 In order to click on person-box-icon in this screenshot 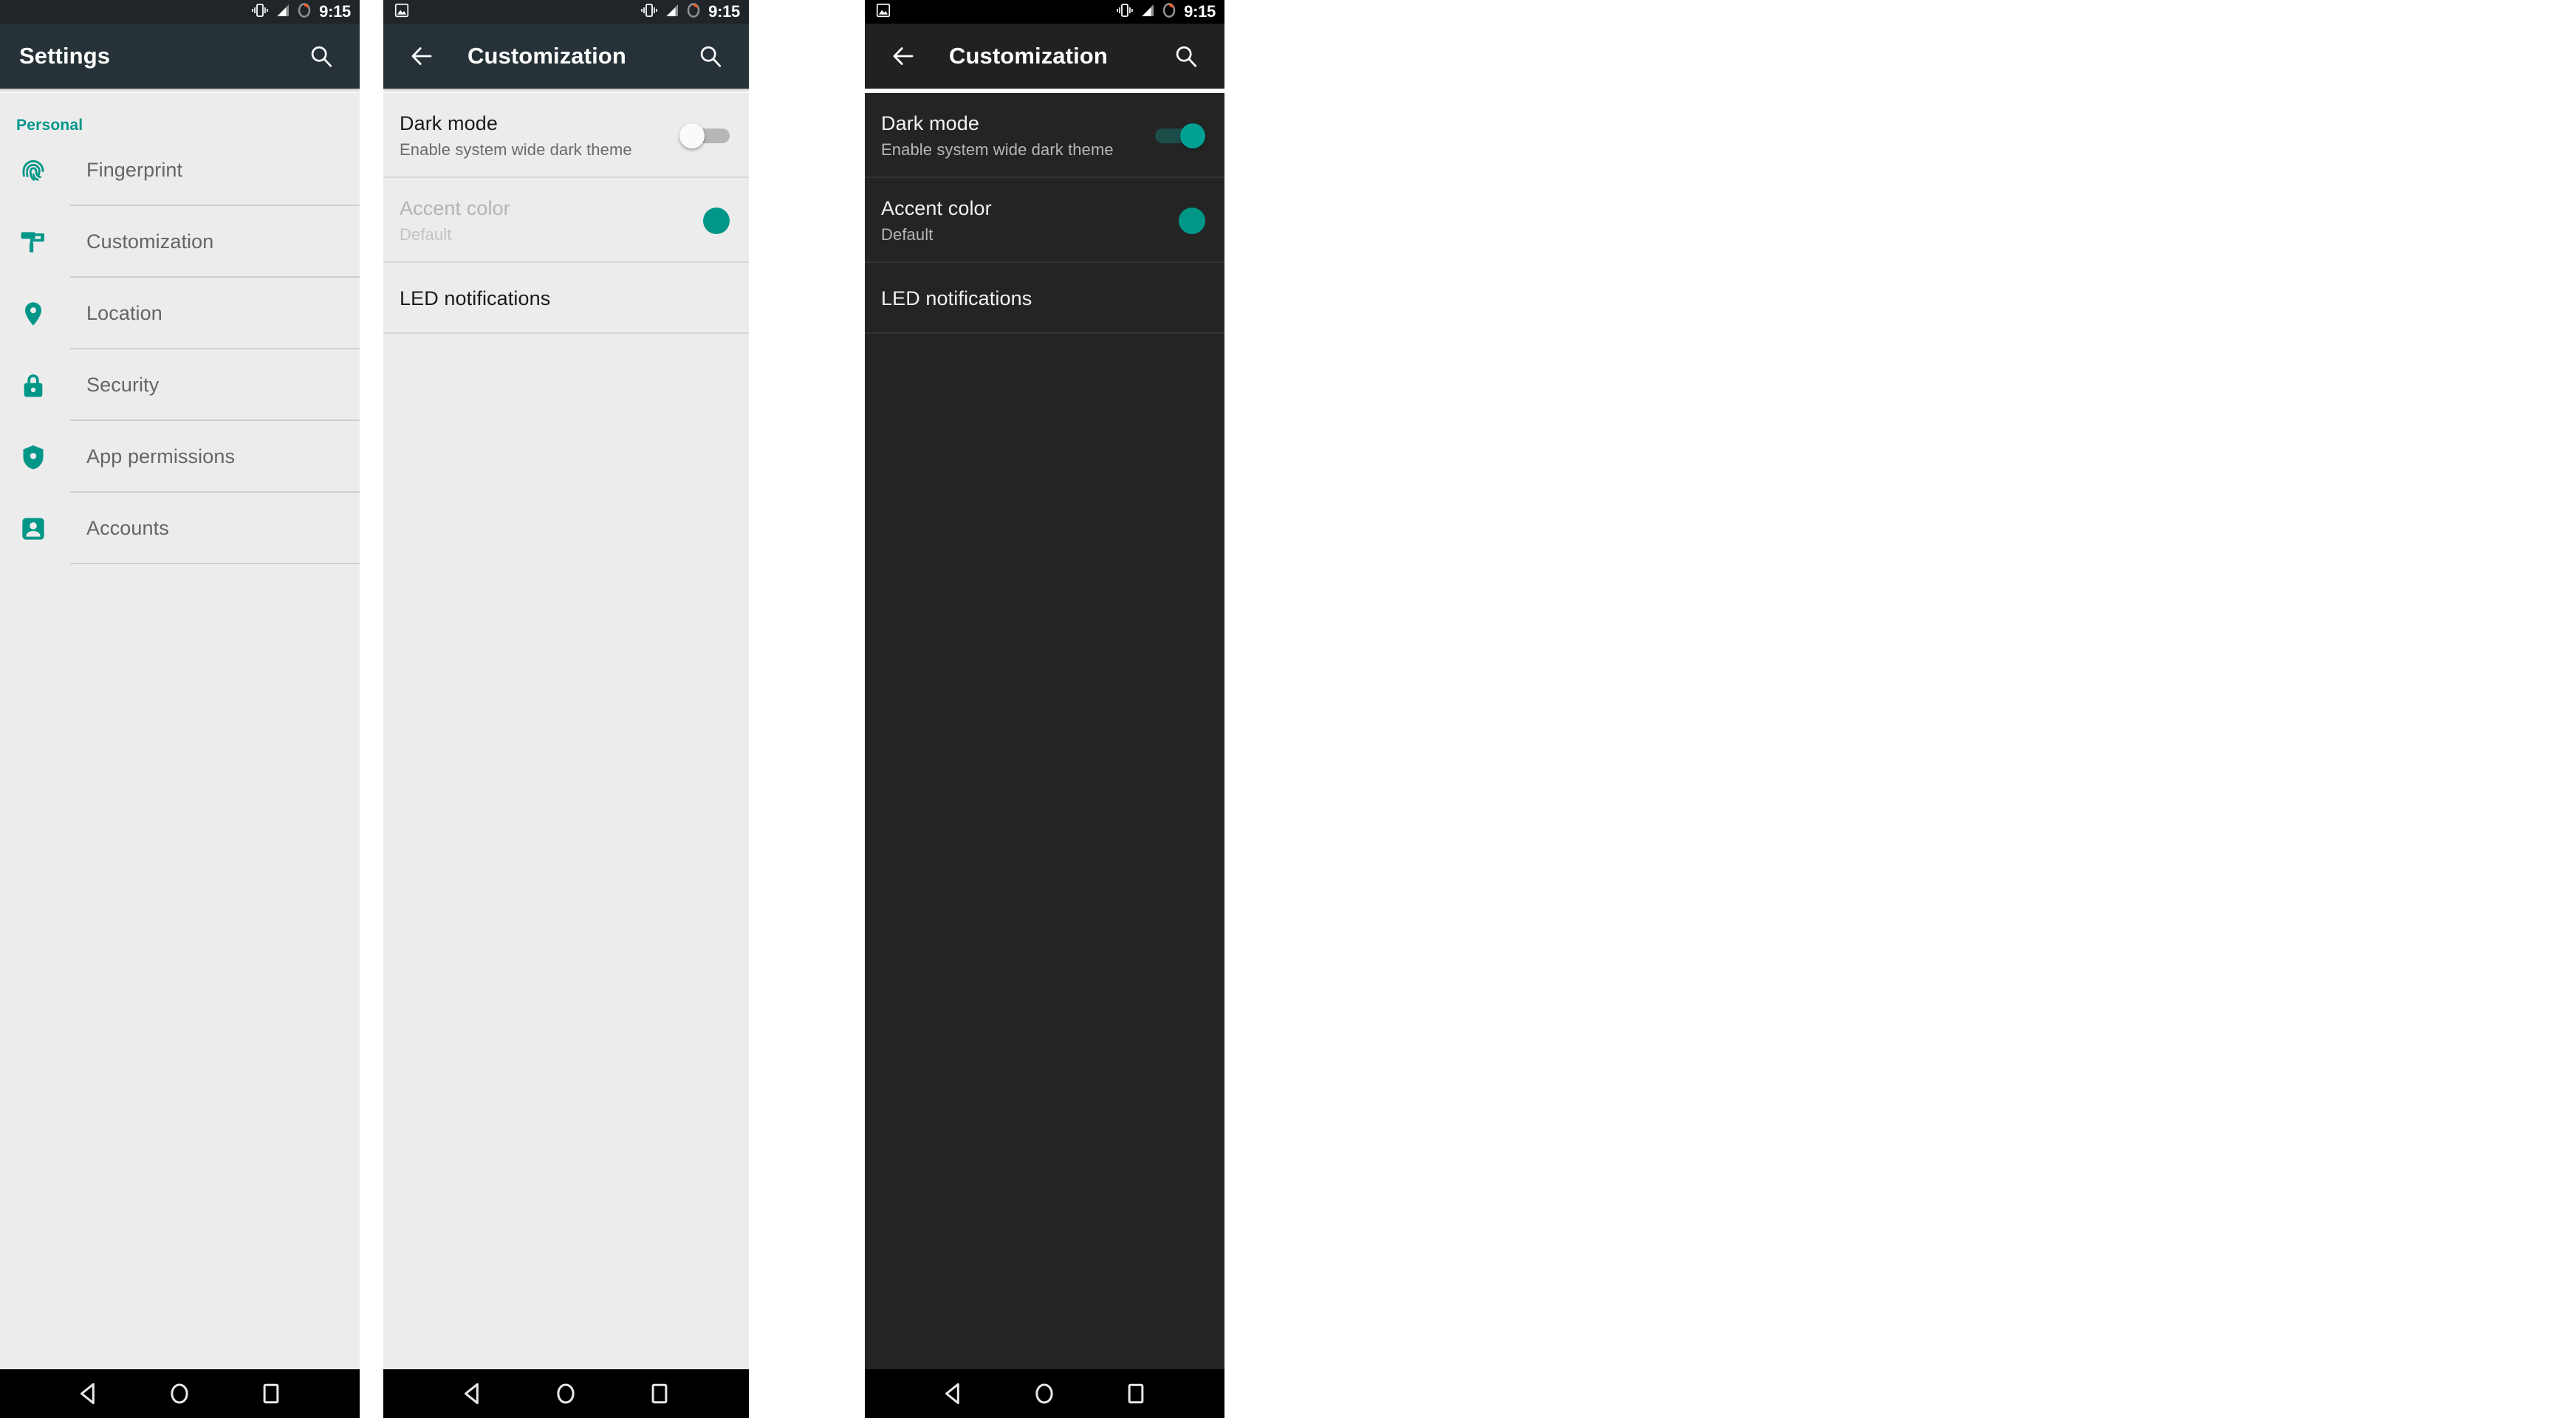, I will do `click(33, 529)`.